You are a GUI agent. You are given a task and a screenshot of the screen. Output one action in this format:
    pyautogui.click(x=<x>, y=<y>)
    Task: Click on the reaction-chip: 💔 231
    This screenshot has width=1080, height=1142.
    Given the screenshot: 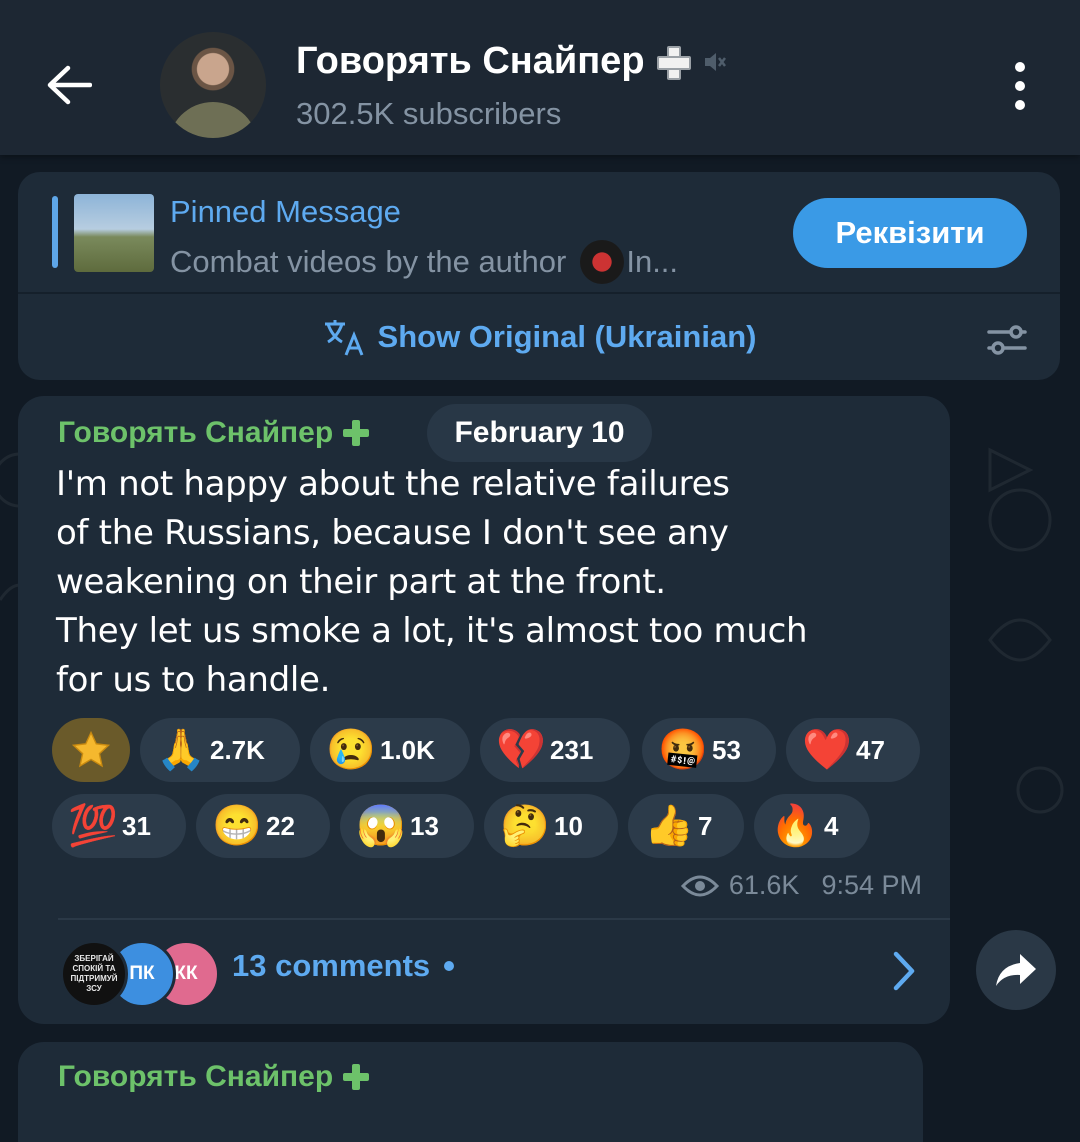 What is the action you would take?
    pyautogui.click(x=555, y=750)
    